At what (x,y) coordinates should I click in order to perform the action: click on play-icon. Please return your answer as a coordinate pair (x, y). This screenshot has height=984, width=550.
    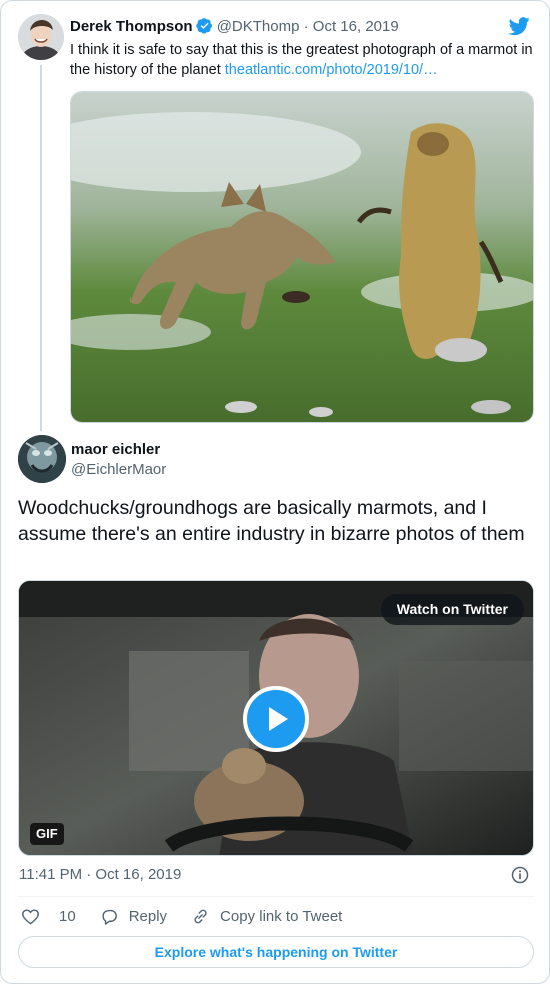
    Looking at the image, I should click on (278, 719).